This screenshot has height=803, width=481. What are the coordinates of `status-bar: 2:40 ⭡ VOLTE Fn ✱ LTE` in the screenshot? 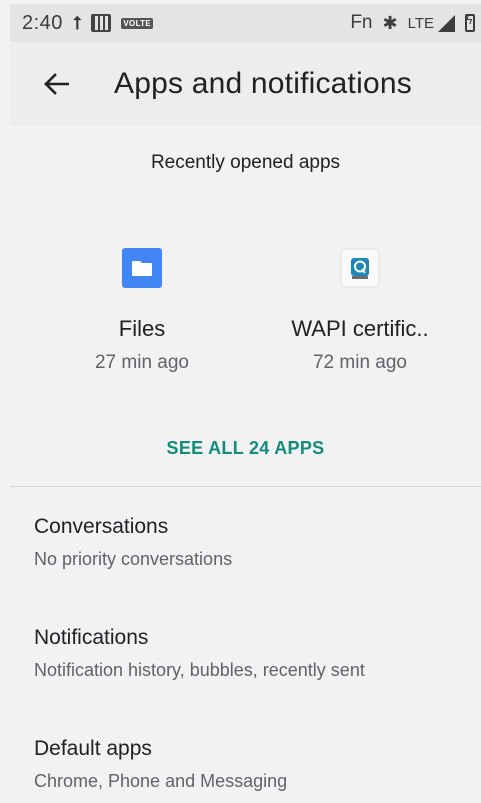 It's located at (245, 23).